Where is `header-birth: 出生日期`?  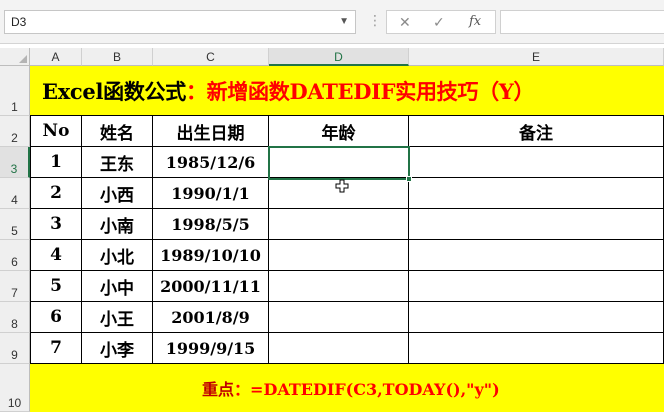 header-birth: 出生日期 is located at coordinates (211, 131).